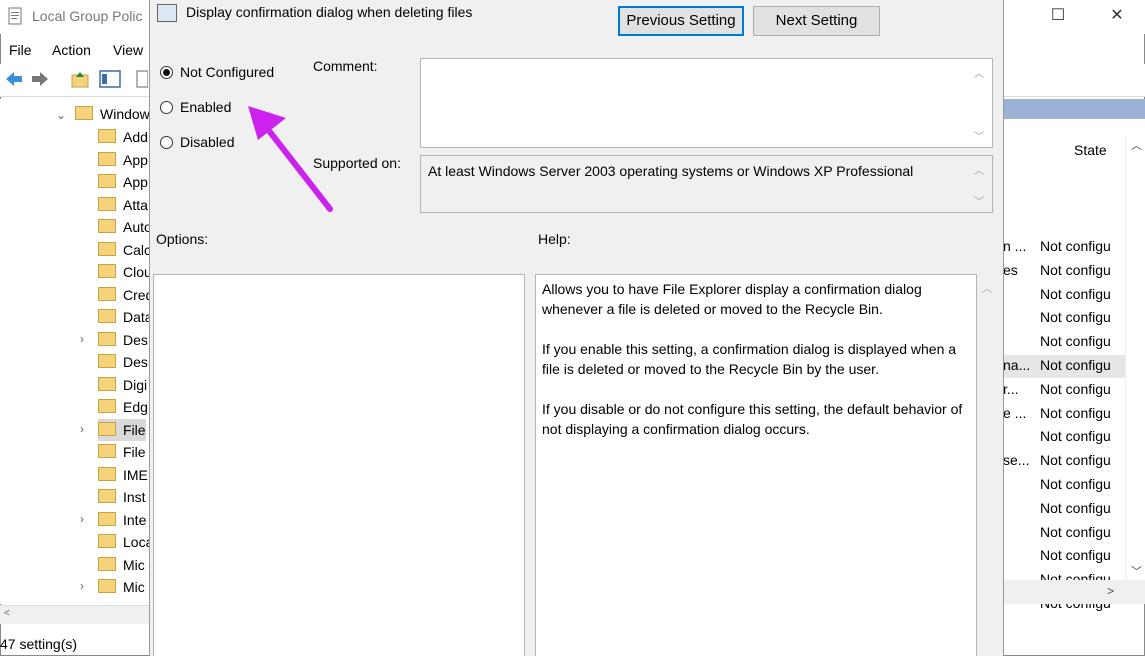 The image size is (1145, 656). I want to click on help-scroll-up-icon: ︿, so click(987, 287).